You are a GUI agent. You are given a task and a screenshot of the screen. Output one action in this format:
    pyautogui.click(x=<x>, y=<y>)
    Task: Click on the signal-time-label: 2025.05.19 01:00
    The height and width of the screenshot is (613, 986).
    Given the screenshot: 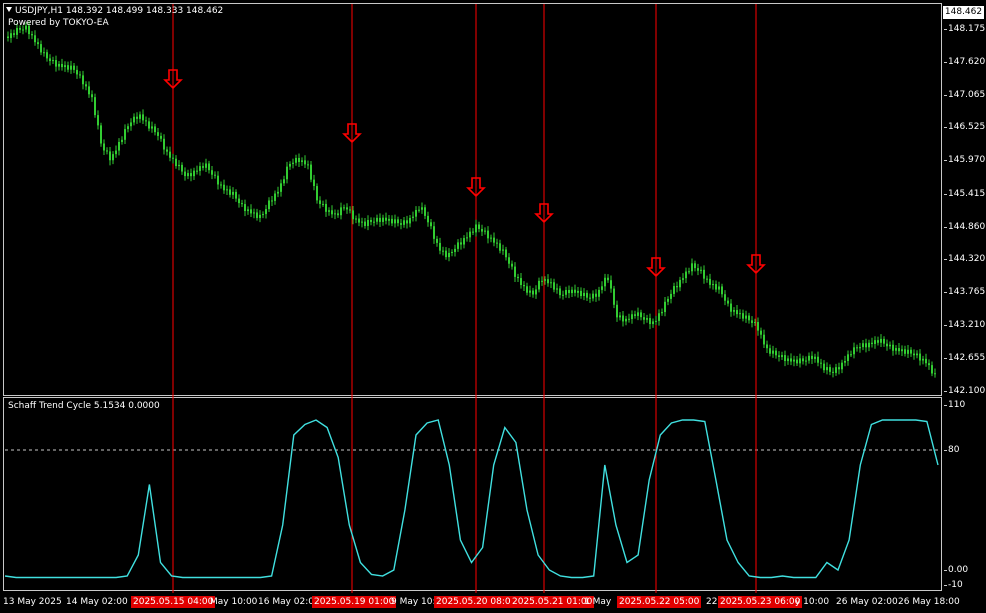 What is the action you would take?
    pyautogui.click(x=354, y=602)
    